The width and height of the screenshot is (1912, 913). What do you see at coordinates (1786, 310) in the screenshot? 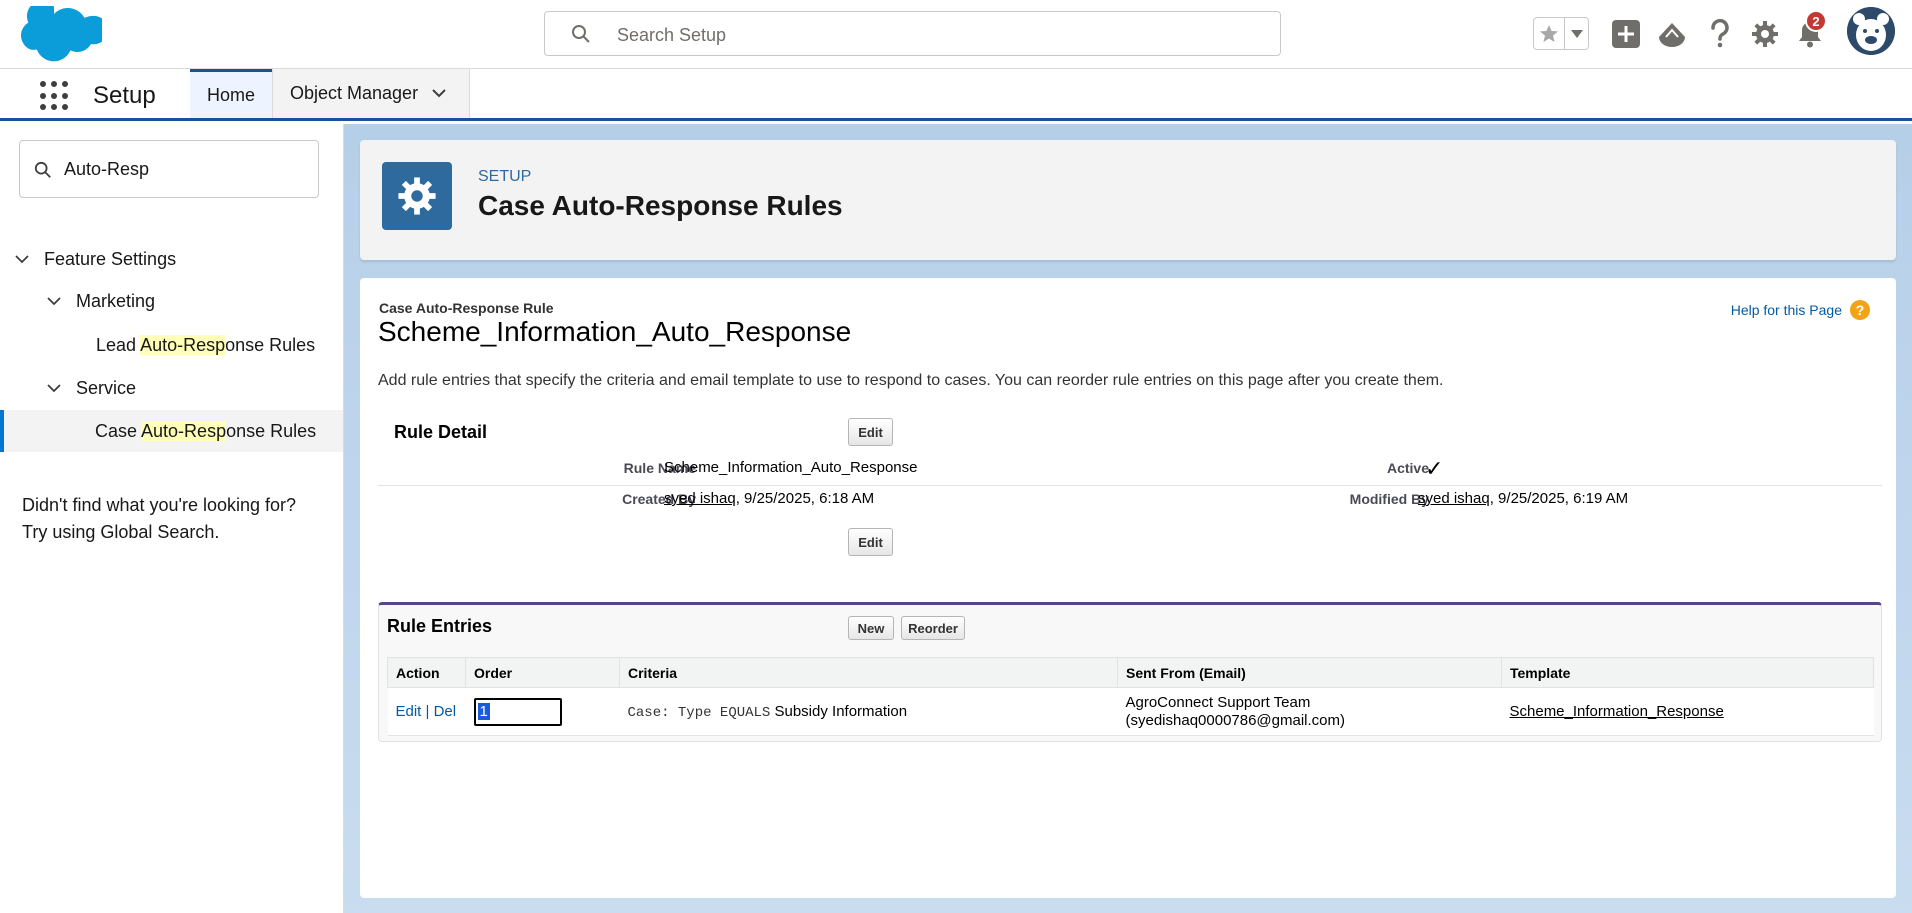
I see `help-link-label: Help for this Page` at bounding box center [1786, 310].